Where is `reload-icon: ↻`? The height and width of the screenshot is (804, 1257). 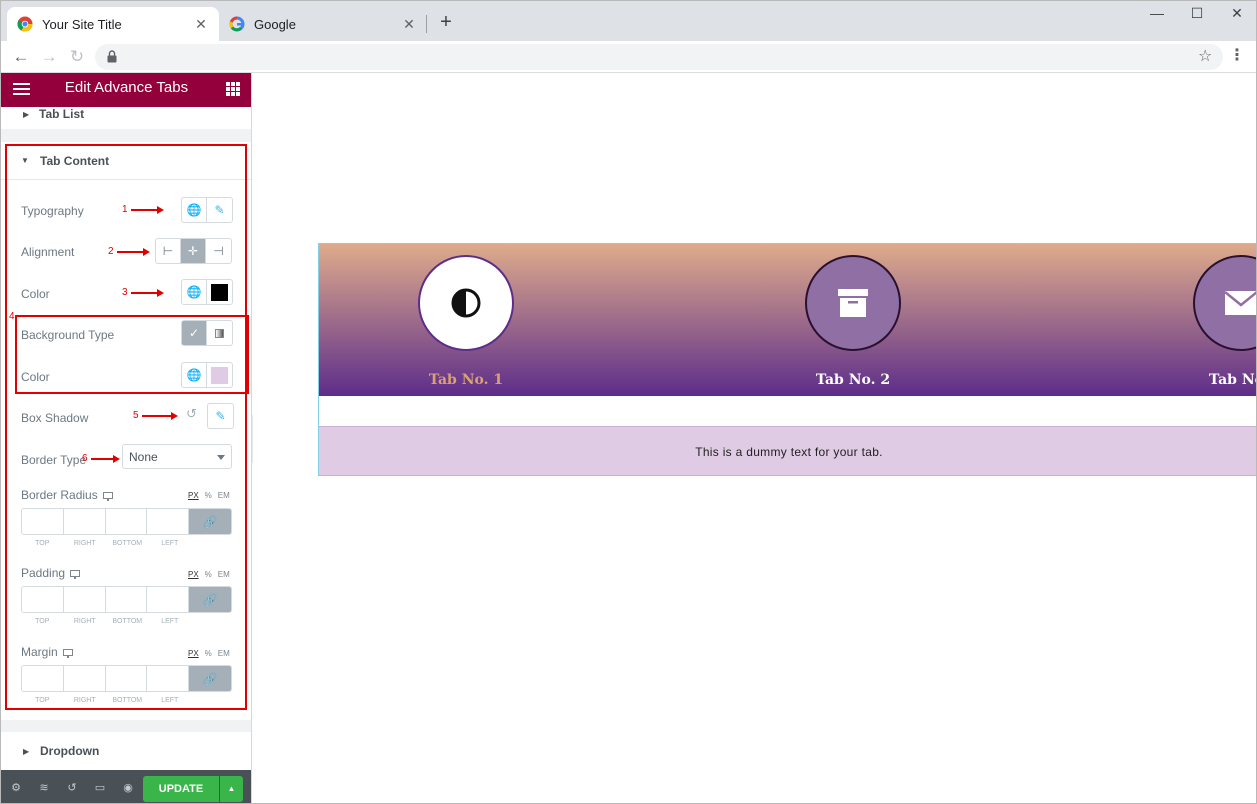
reload-icon: ↻ is located at coordinates (77, 57).